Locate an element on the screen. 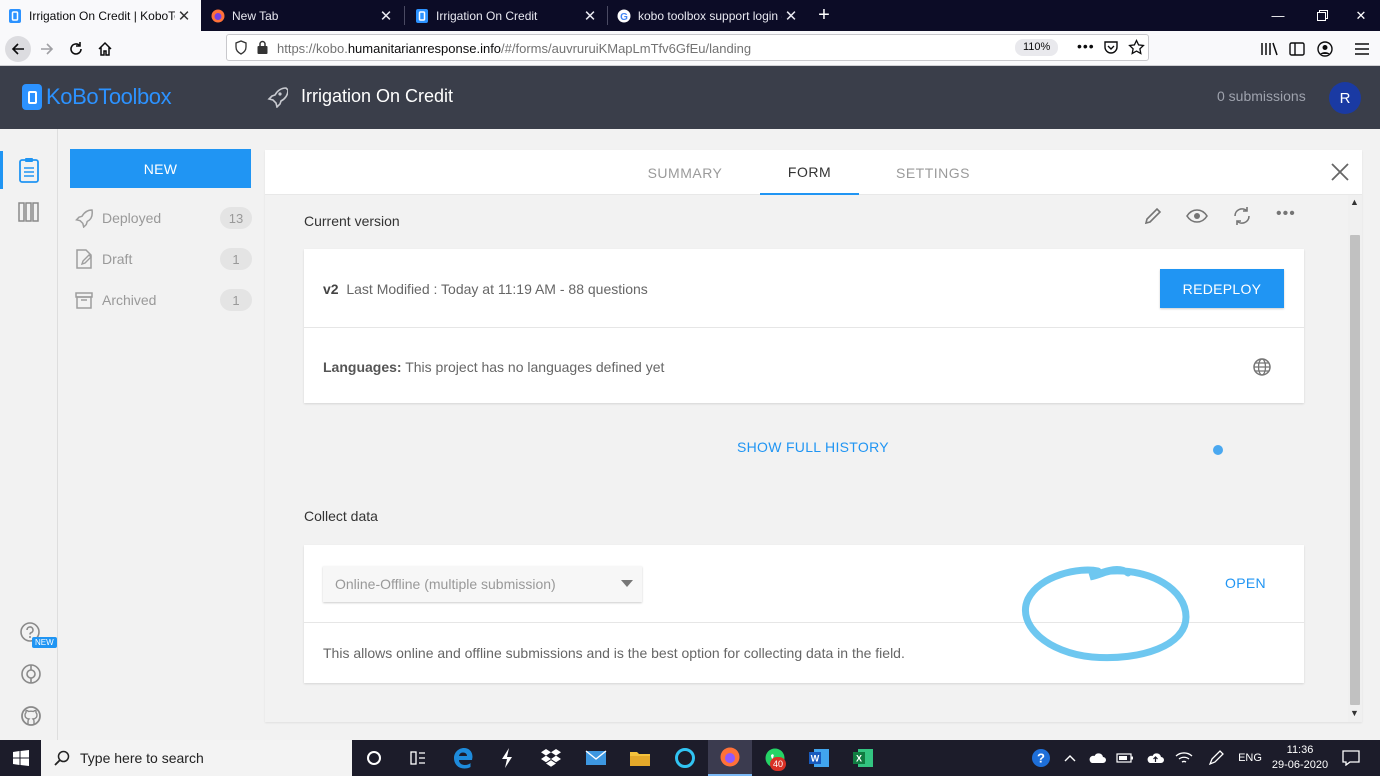 The image size is (1380, 776). word-icon: W is located at coordinates (819, 758).